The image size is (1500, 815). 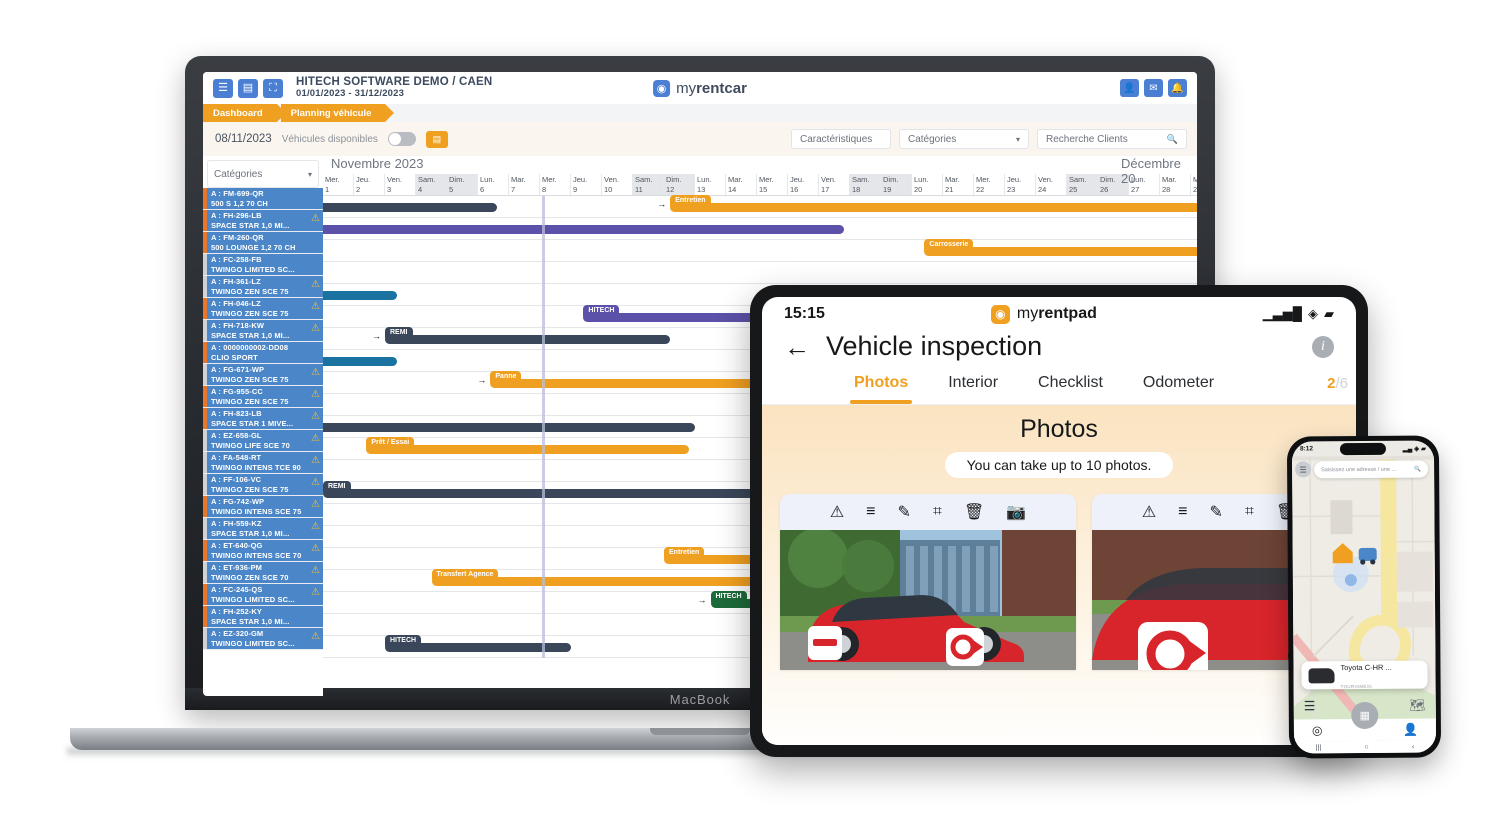 What do you see at coordinates (263, 595) in the screenshot?
I see `vehicle-row: A : FC-245-QS TWINGO LIMITED SC... ⚠` at bounding box center [263, 595].